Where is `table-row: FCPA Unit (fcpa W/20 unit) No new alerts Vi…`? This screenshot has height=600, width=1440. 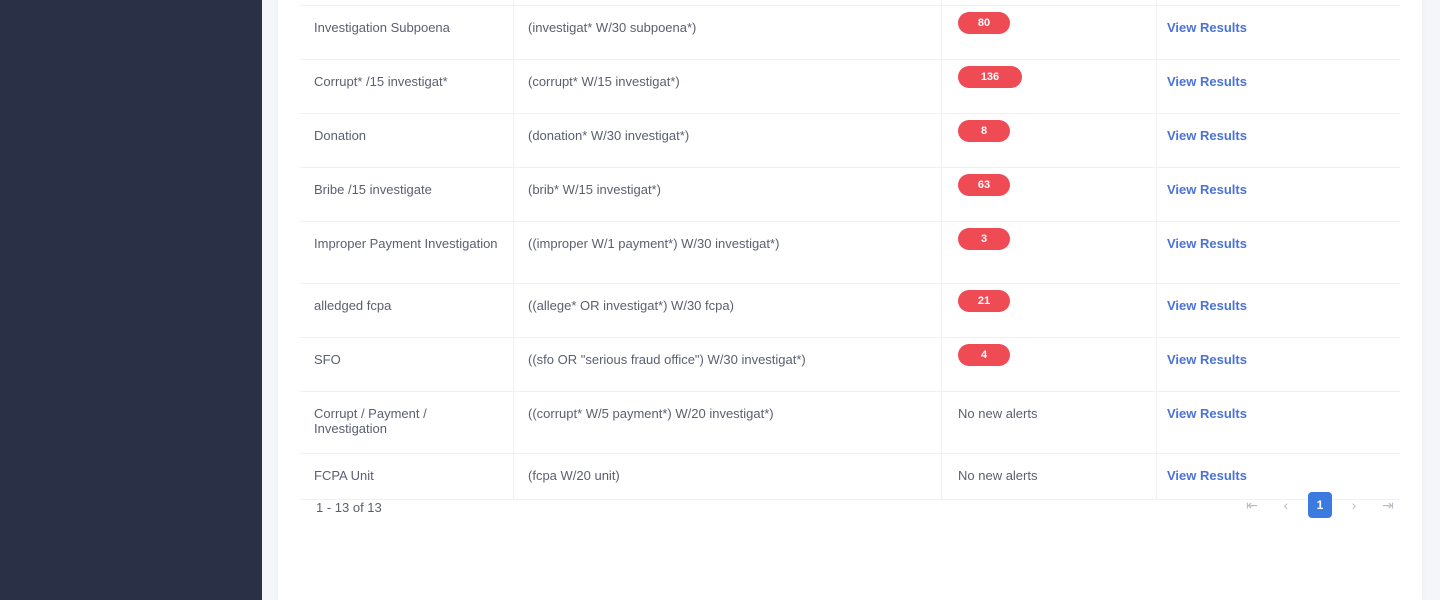
table-row: FCPA Unit (fcpa W/20 unit) No new alerts Vi… is located at coordinates (850, 477).